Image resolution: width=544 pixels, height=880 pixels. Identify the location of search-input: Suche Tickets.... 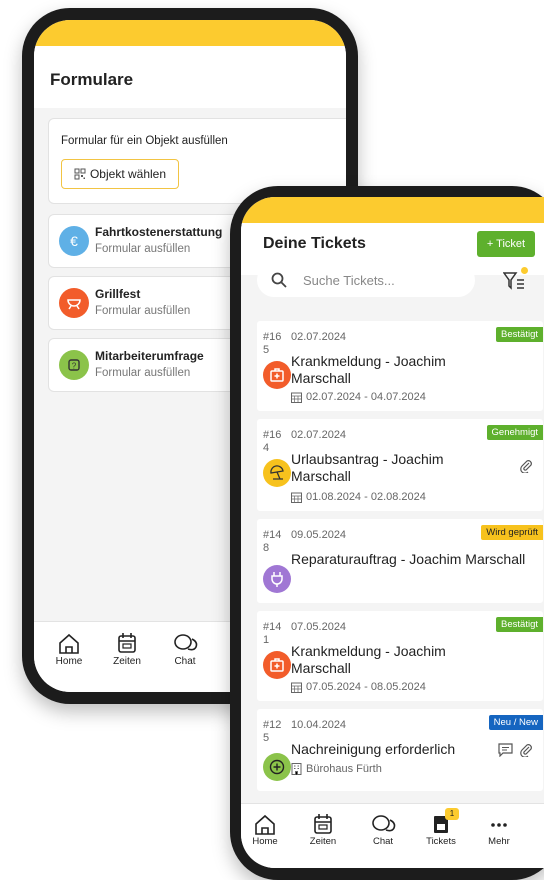
(366, 280).